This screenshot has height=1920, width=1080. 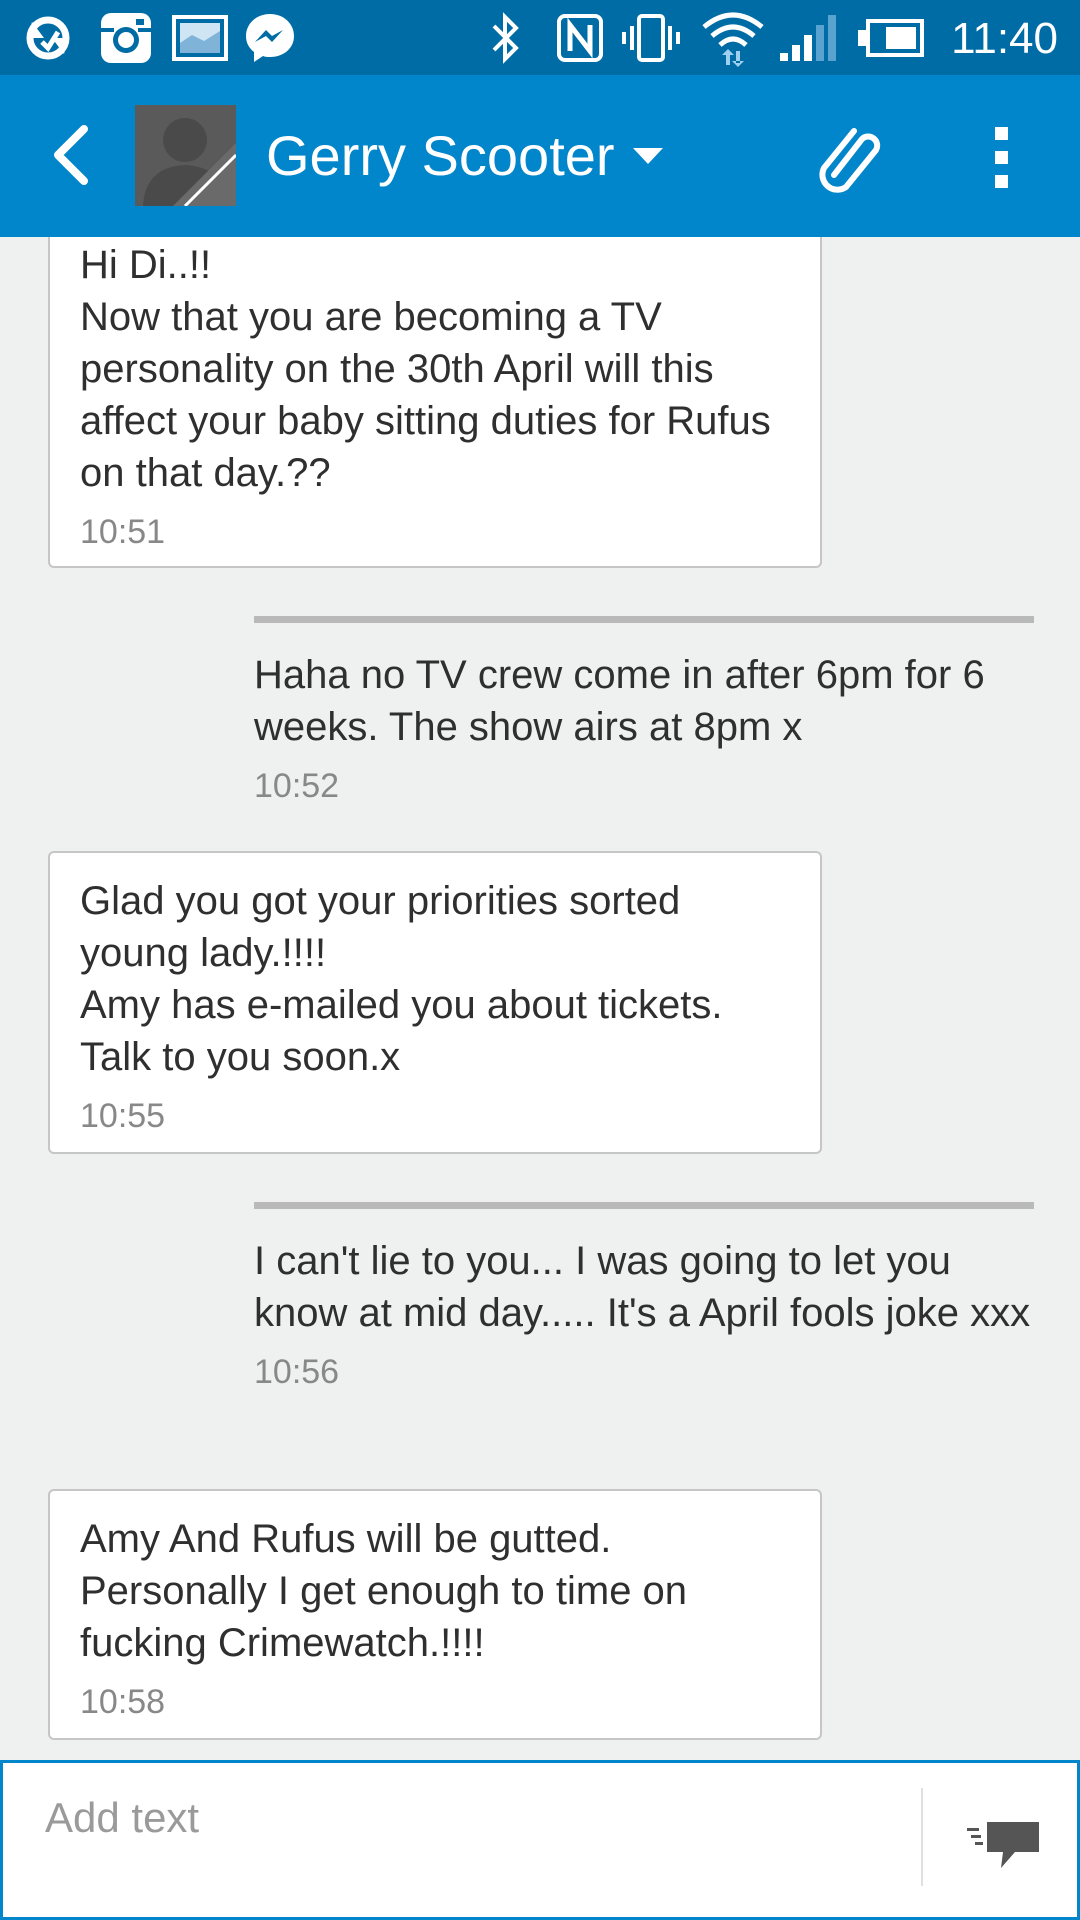 I want to click on back-arrow-icon, so click(x=71, y=155).